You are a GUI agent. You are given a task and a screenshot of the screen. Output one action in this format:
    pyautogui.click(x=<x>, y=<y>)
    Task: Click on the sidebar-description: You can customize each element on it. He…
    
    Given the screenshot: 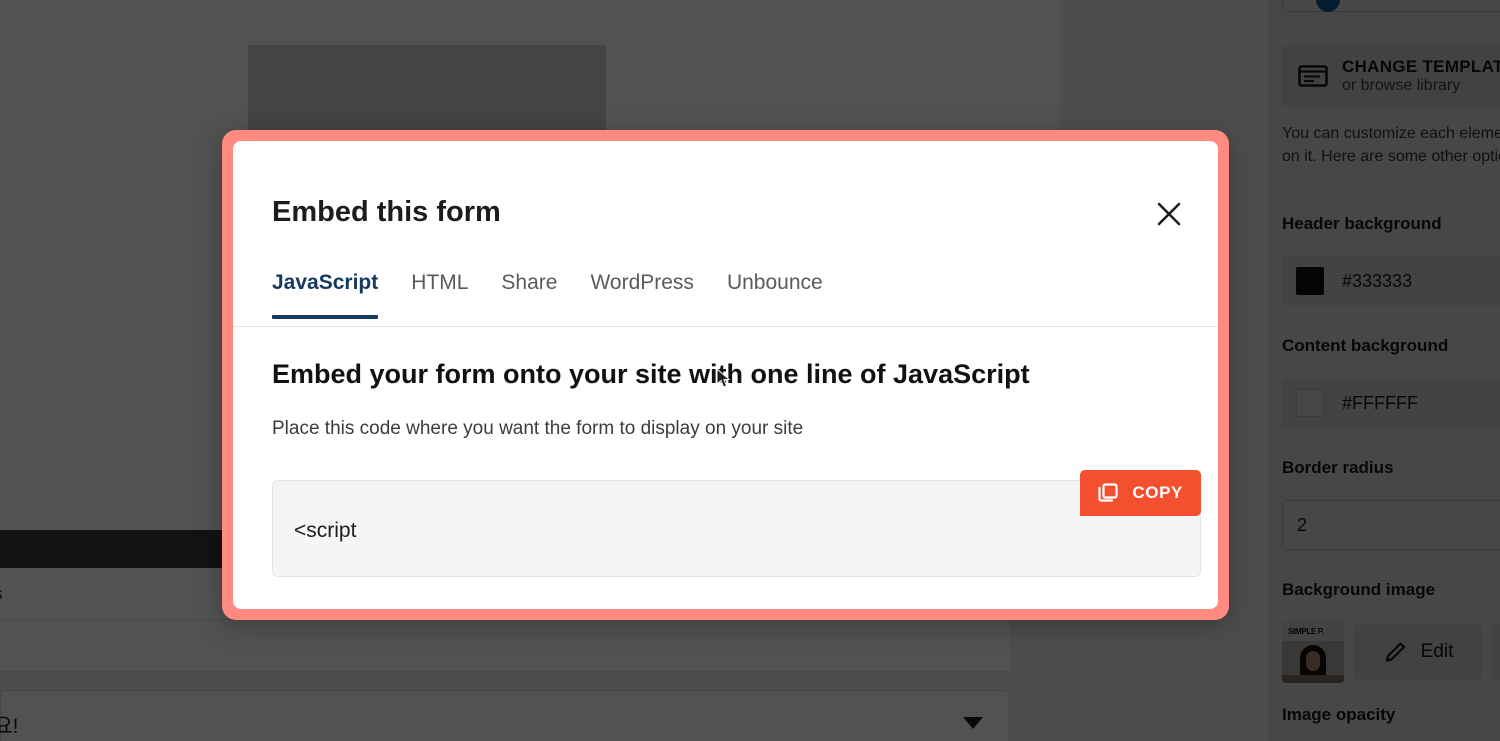 What is the action you would take?
    pyautogui.click(x=1391, y=145)
    